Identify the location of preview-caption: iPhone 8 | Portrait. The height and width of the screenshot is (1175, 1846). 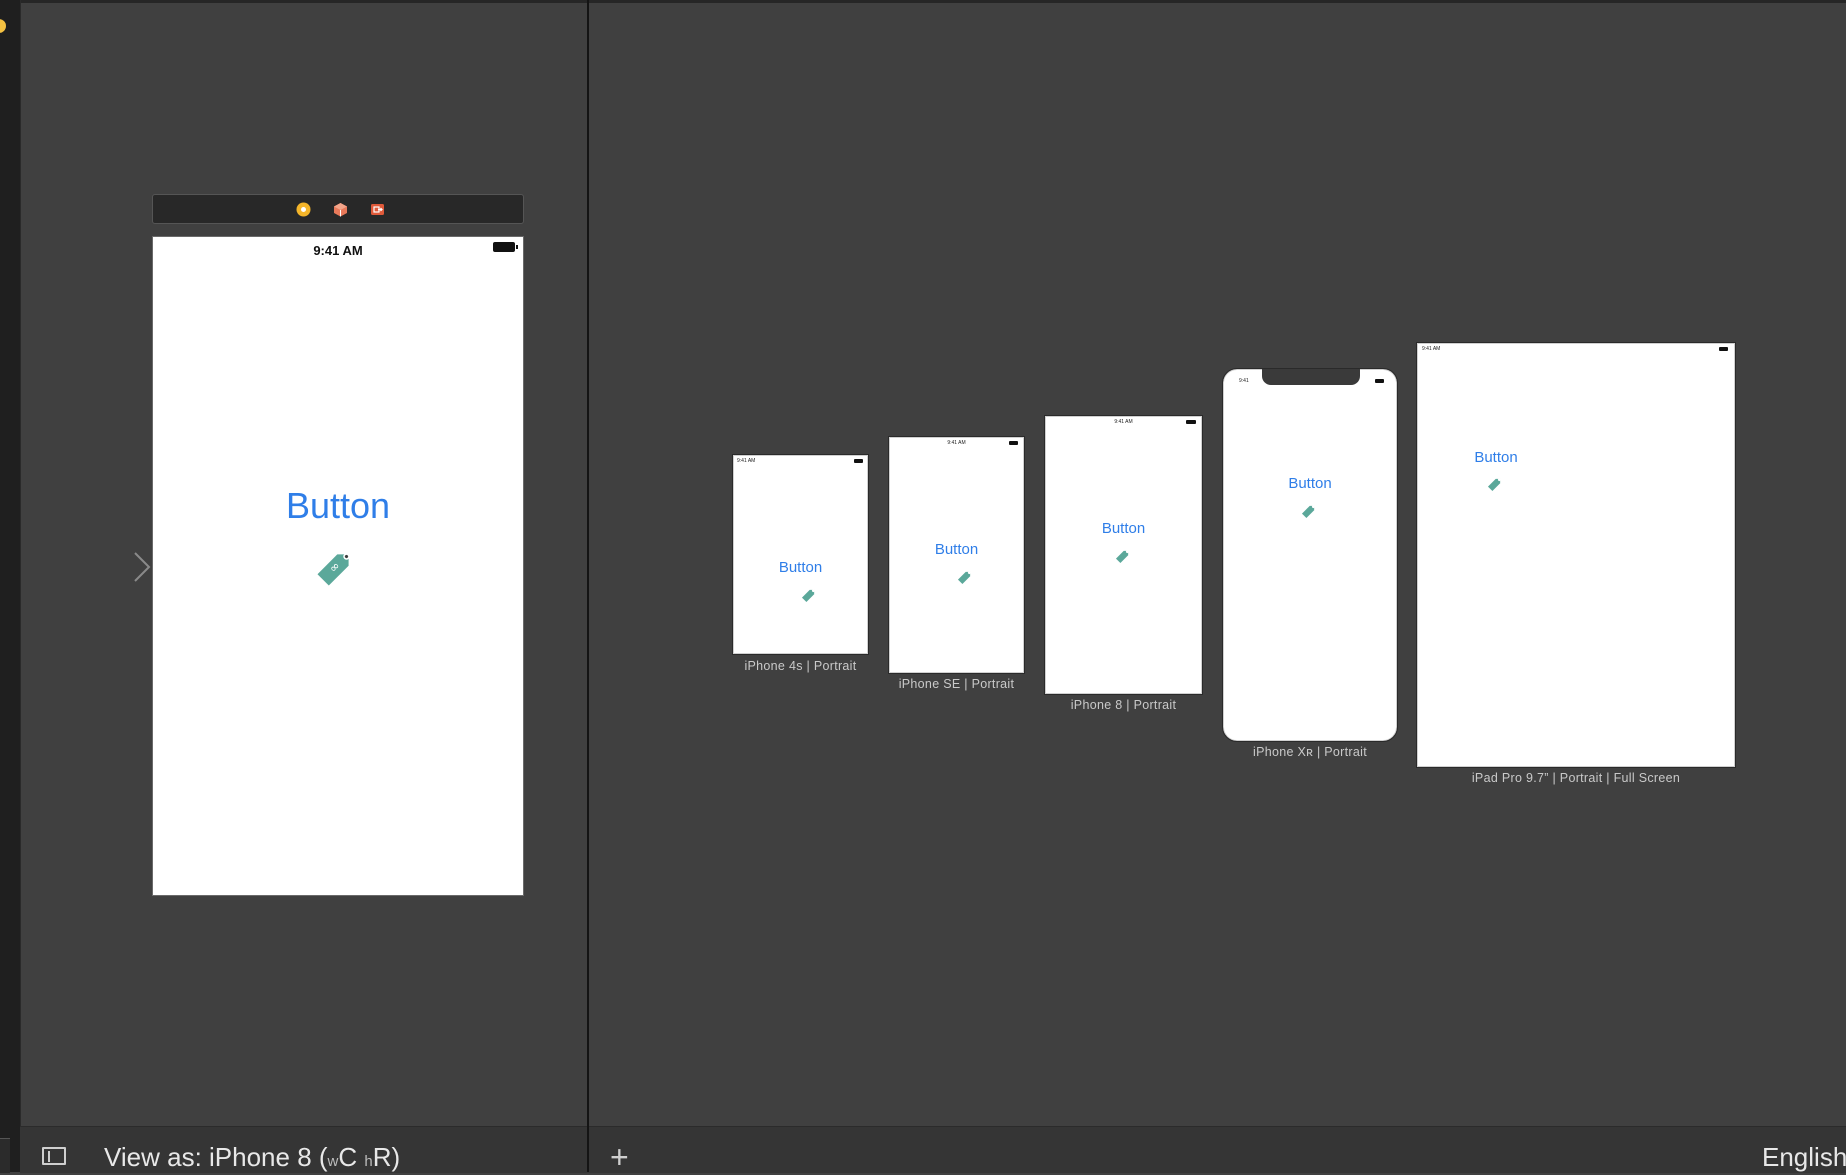
(1123, 705).